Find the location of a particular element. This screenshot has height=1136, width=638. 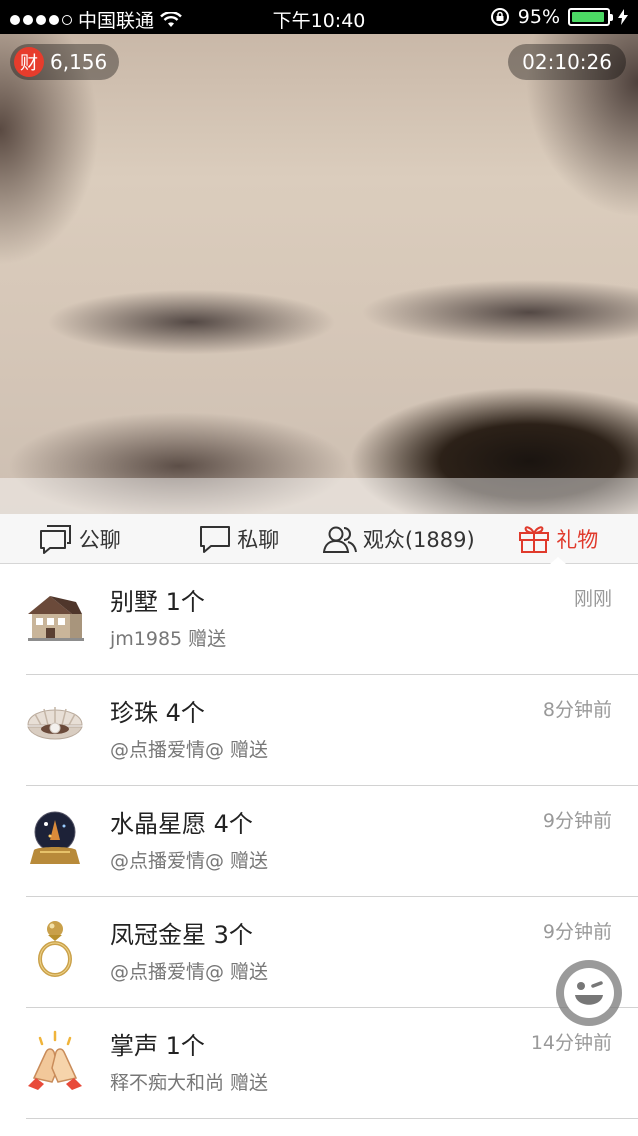

battery-fill is located at coordinates (588, 17).